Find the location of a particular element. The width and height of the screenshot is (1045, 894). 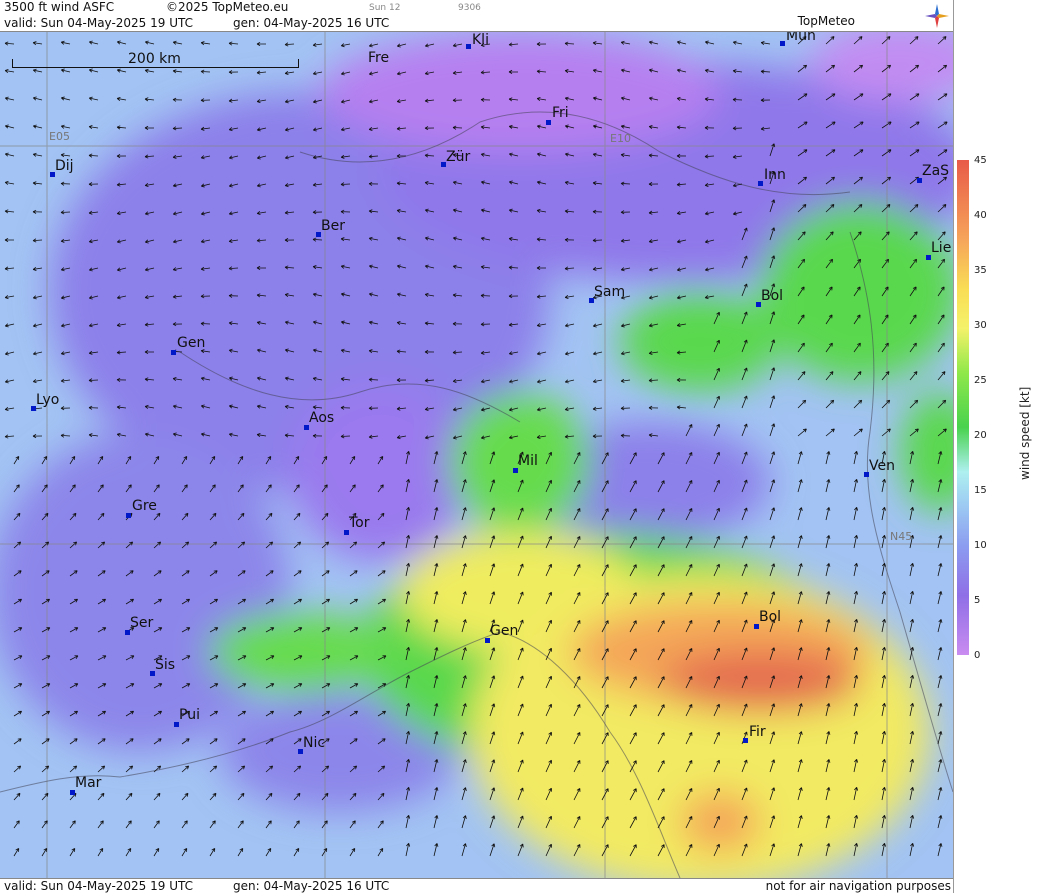

footer-valid-time: valid: Sun 04-May-2025 19 UTC is located at coordinates (98, 886).